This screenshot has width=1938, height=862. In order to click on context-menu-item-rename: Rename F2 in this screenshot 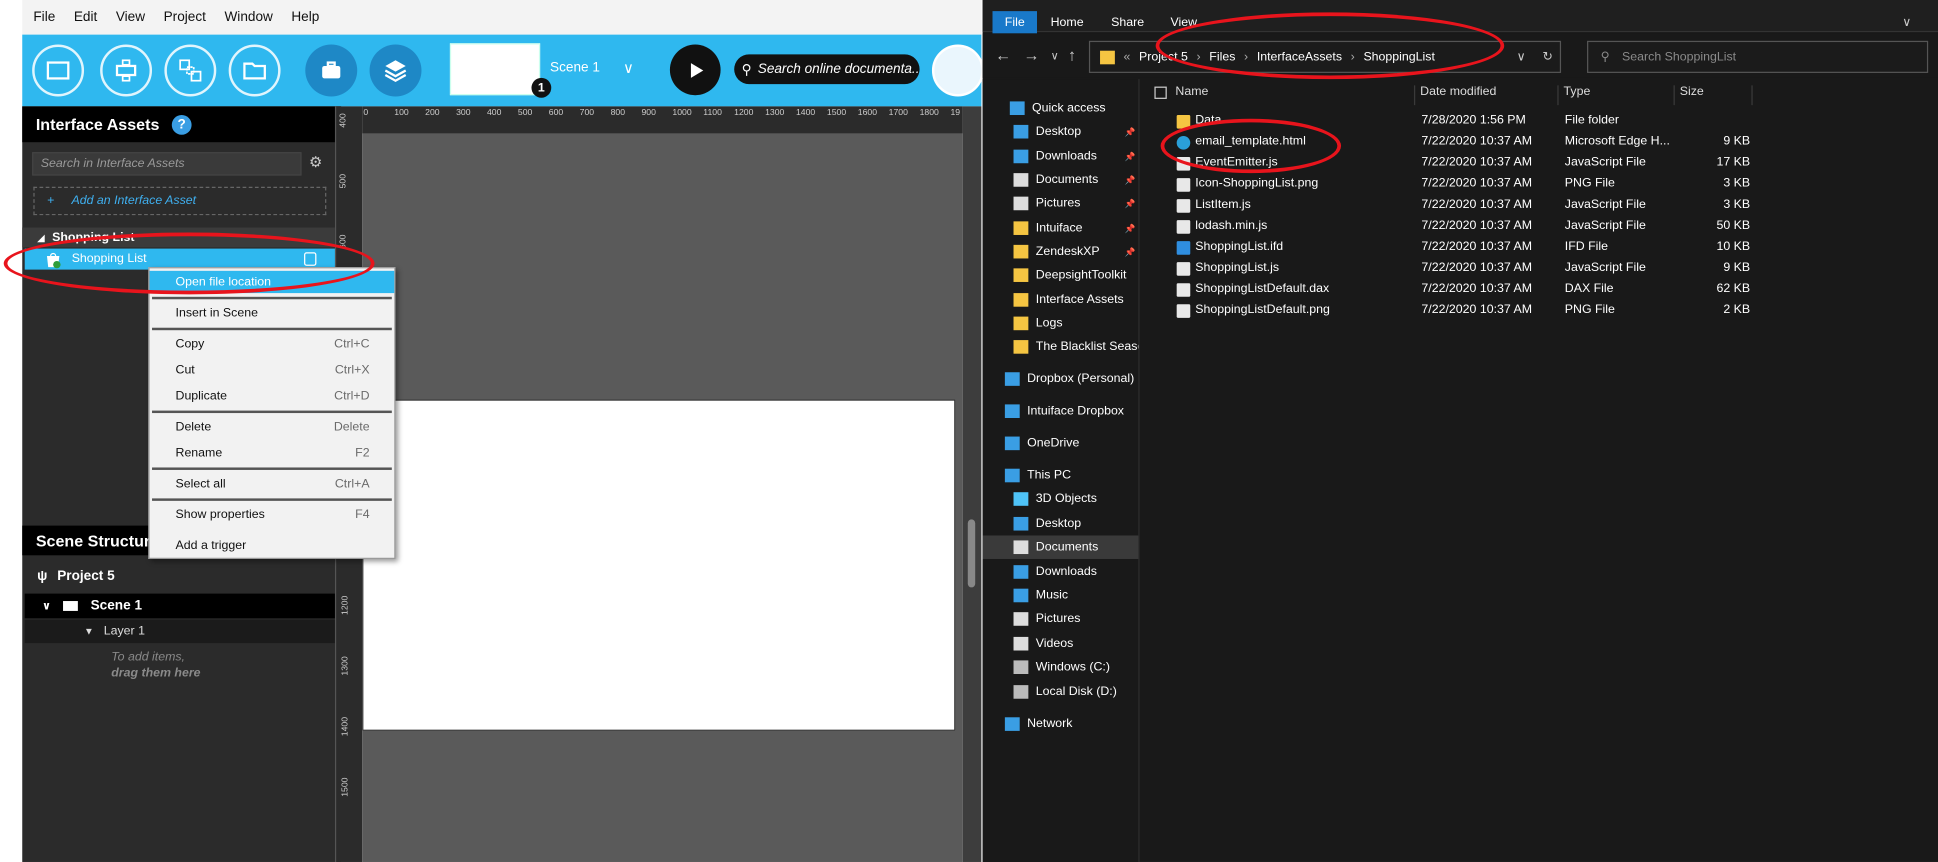, I will do `click(272, 453)`.